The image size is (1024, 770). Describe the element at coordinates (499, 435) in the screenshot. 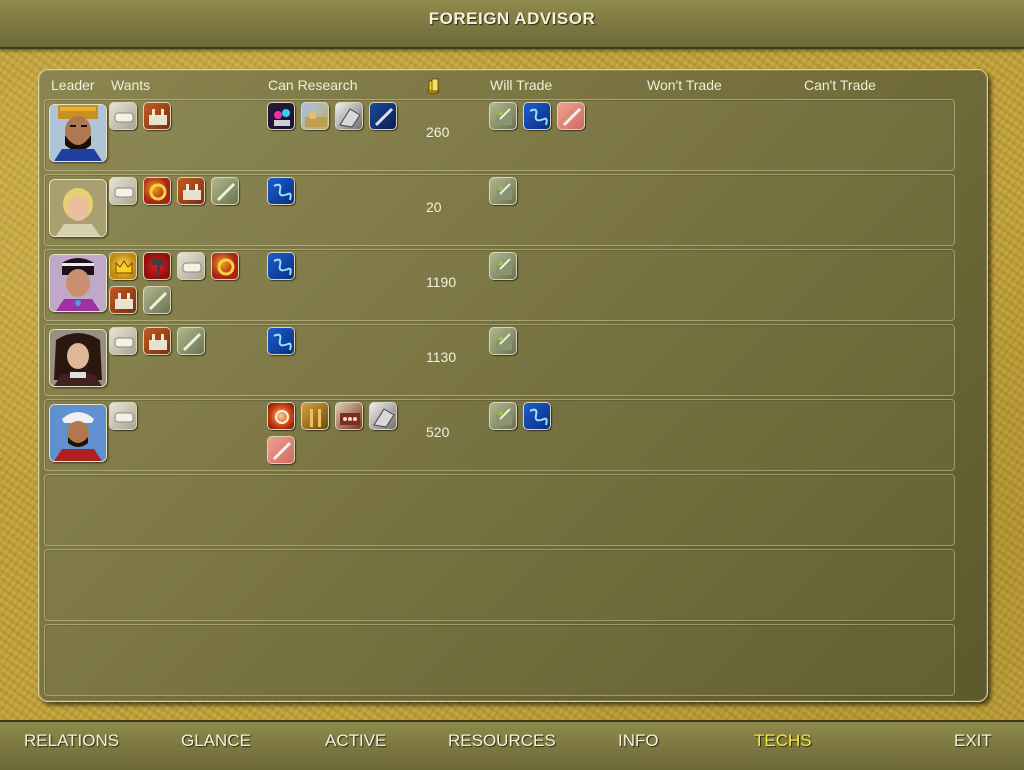

I see `civ-row: 520` at that location.